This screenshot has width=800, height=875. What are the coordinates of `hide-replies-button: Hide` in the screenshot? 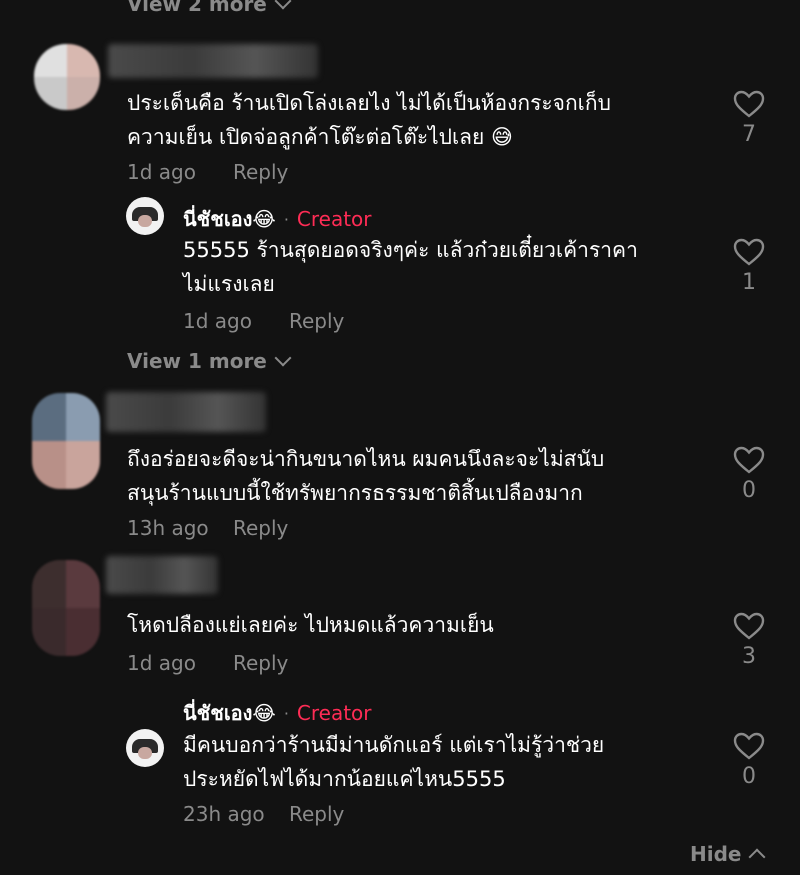 It's located at (728, 854).